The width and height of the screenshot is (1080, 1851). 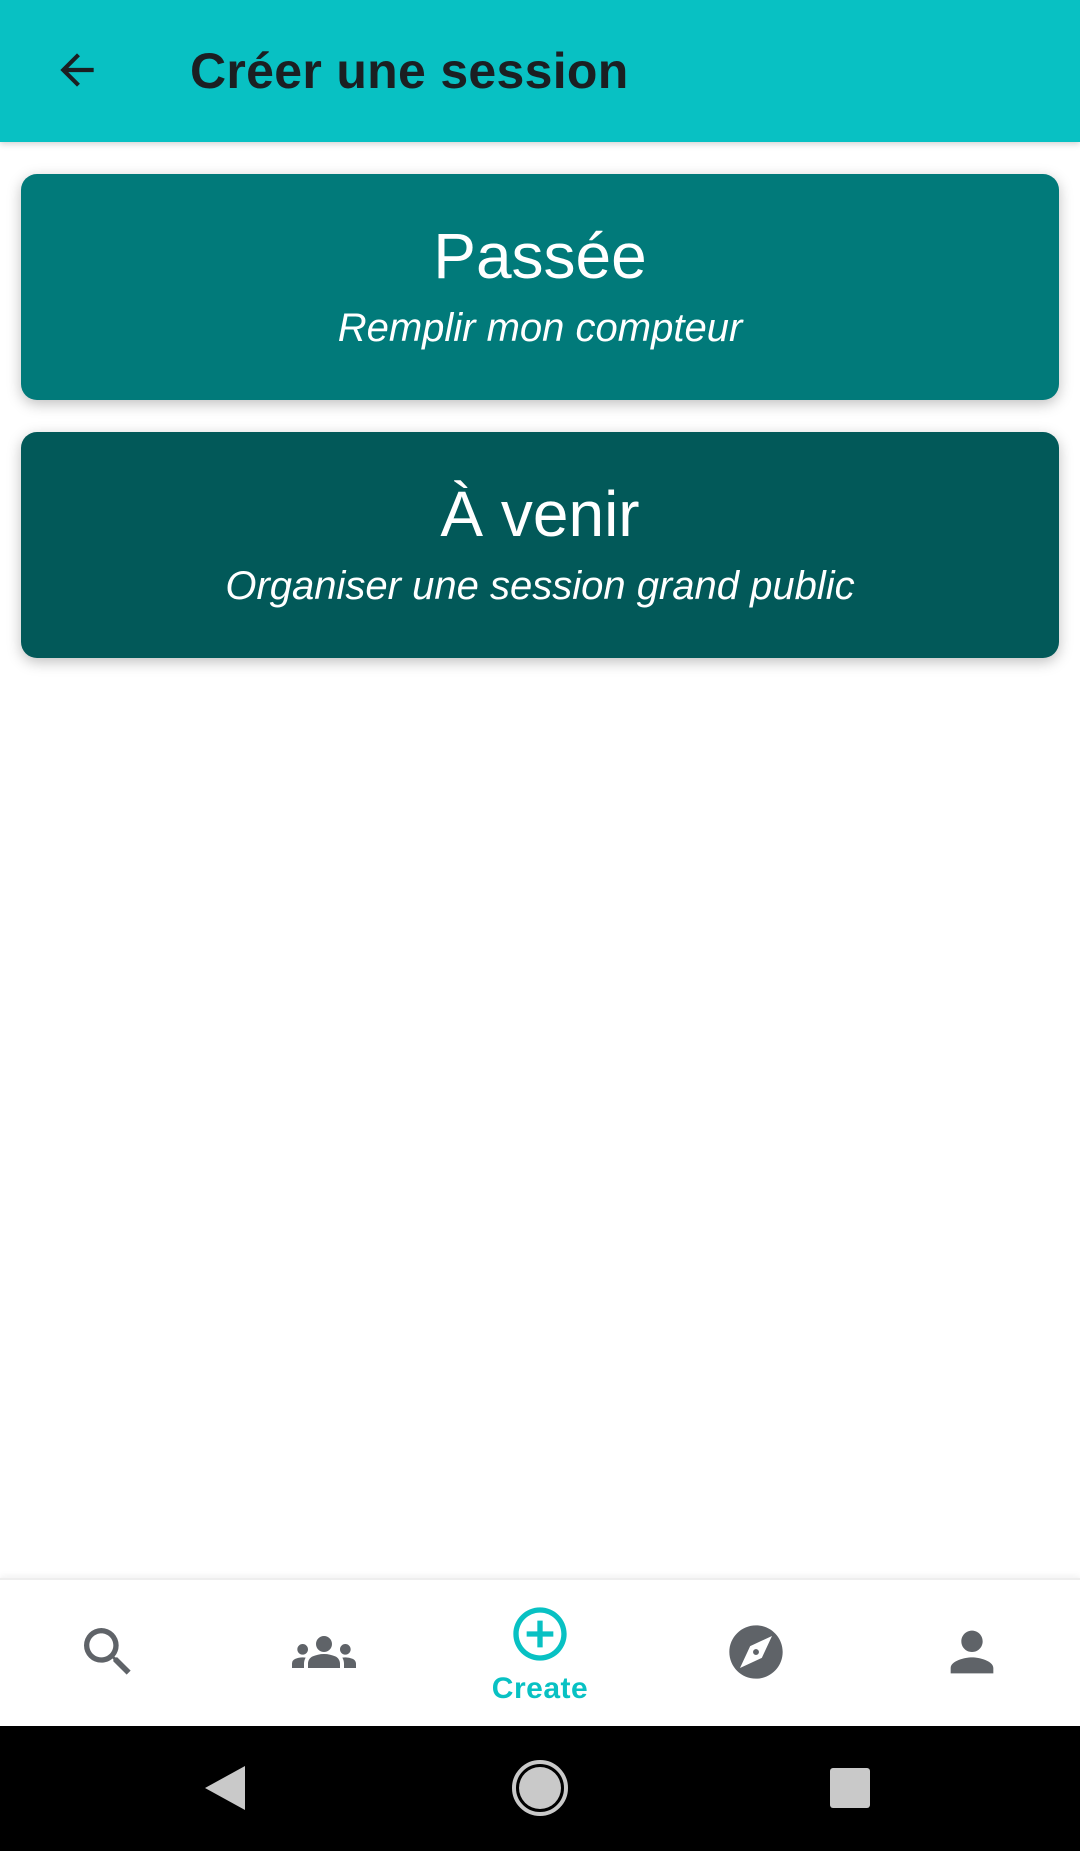 I want to click on search-icon, so click(x=107, y=1651).